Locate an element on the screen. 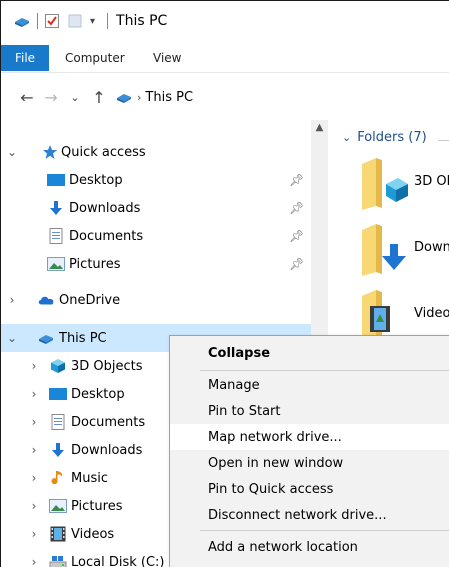  folder-item-downloads: Down is located at coordinates (404, 252).